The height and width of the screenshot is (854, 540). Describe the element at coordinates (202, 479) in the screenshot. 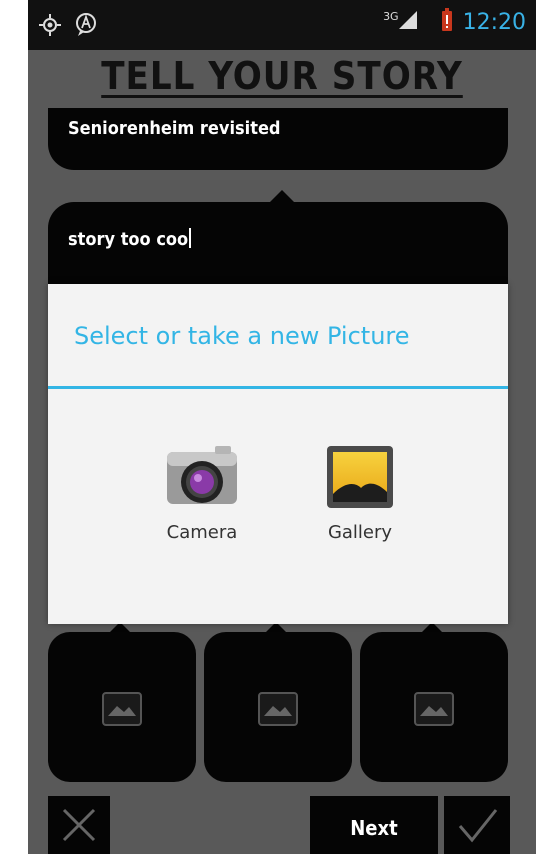

I see `camera-icon` at that location.